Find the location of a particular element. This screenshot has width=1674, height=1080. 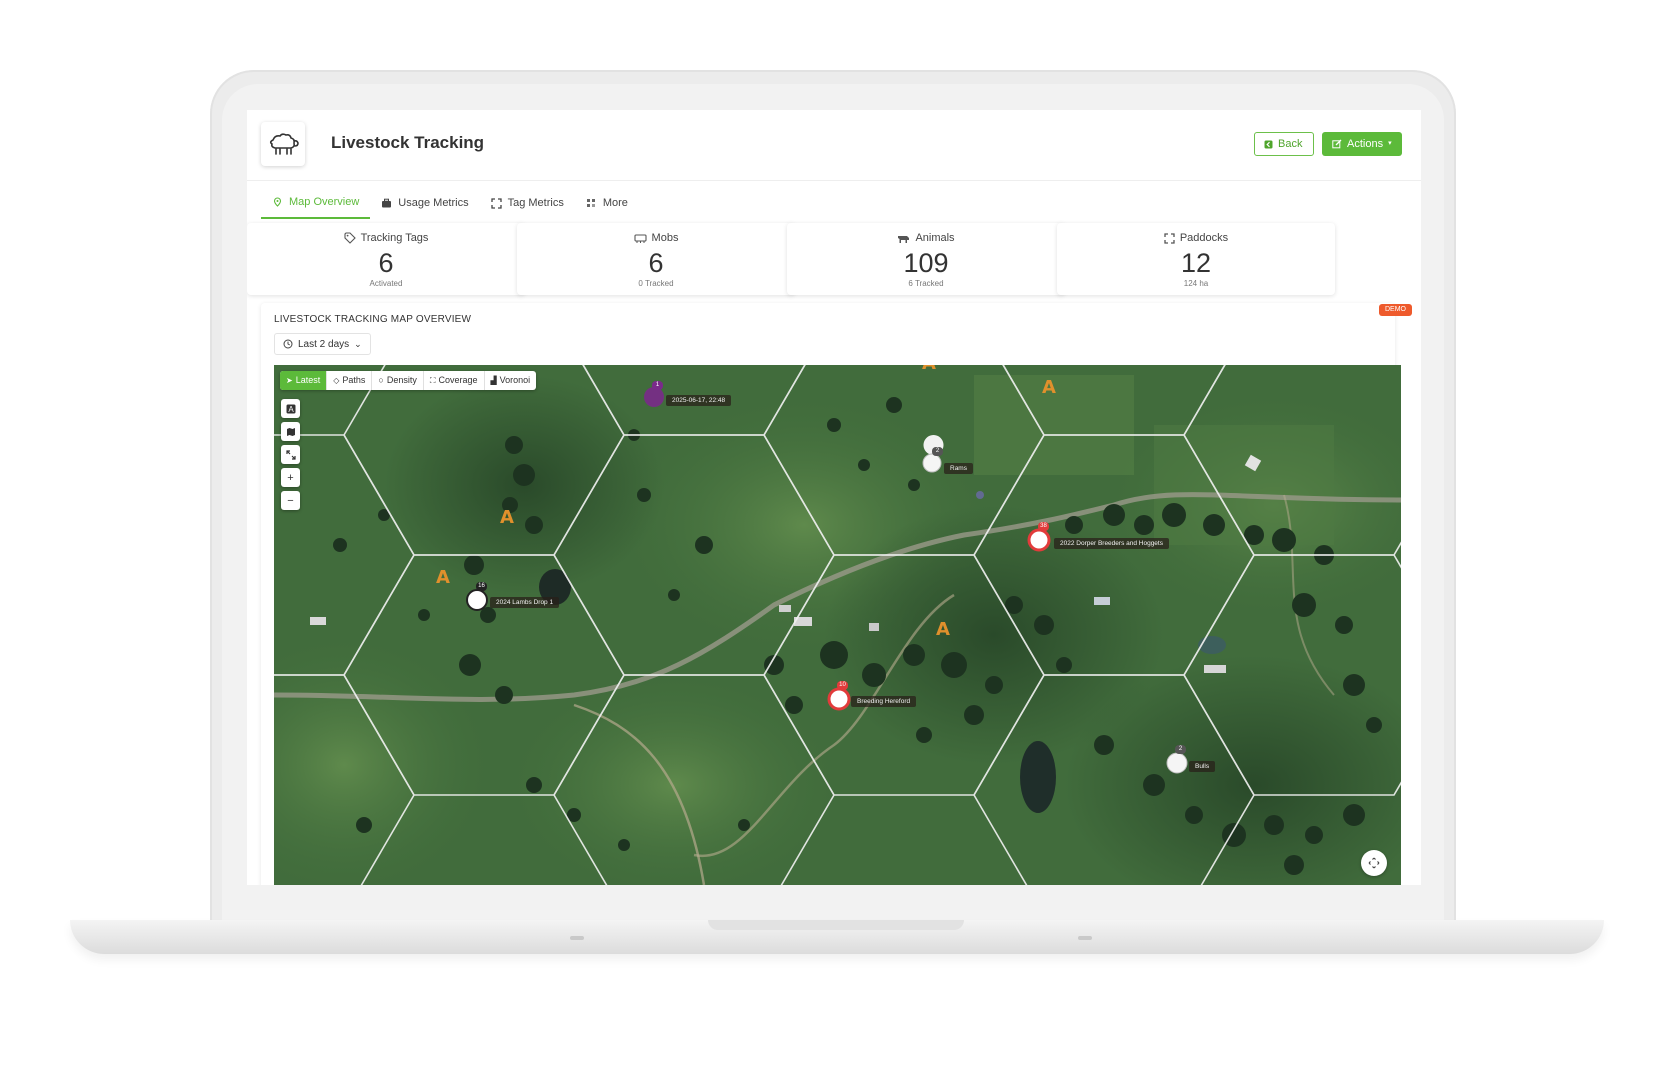

demo-badge: DEMO is located at coordinates (1395, 310).